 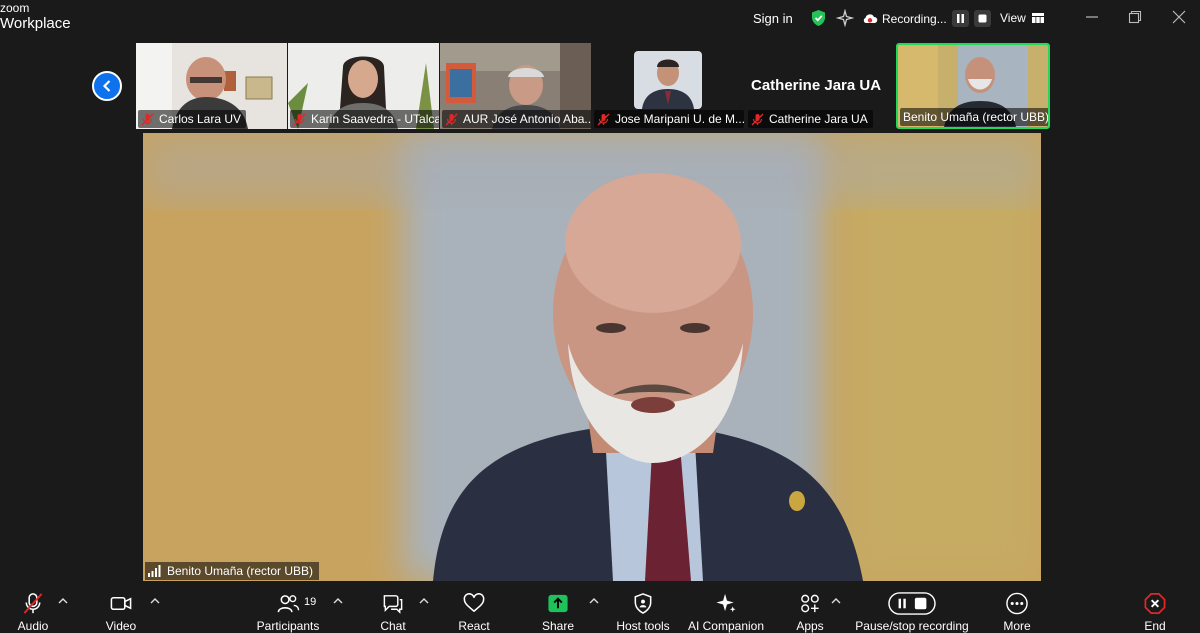 I want to click on connection-signal-icon, so click(x=154, y=571).